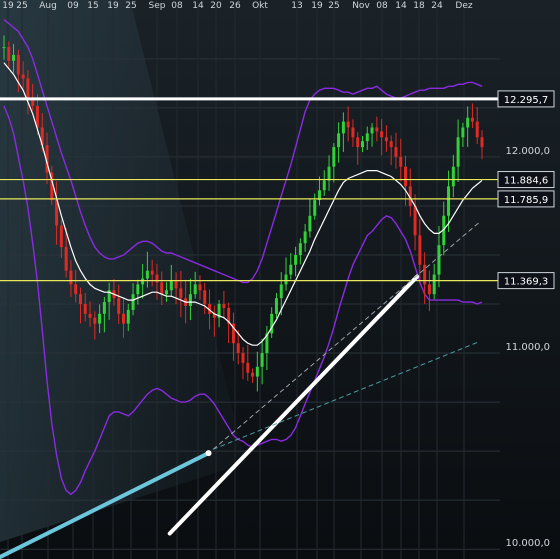 This screenshot has height=559, width=560. I want to click on x-tick-label: 15, so click(92, 6).